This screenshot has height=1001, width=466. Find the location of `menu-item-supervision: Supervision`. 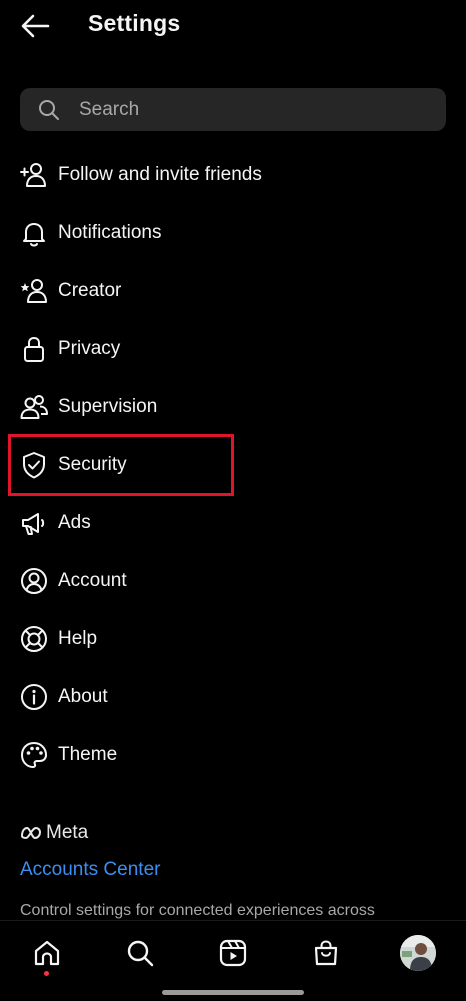

menu-item-supervision: Supervision is located at coordinates (233, 407).